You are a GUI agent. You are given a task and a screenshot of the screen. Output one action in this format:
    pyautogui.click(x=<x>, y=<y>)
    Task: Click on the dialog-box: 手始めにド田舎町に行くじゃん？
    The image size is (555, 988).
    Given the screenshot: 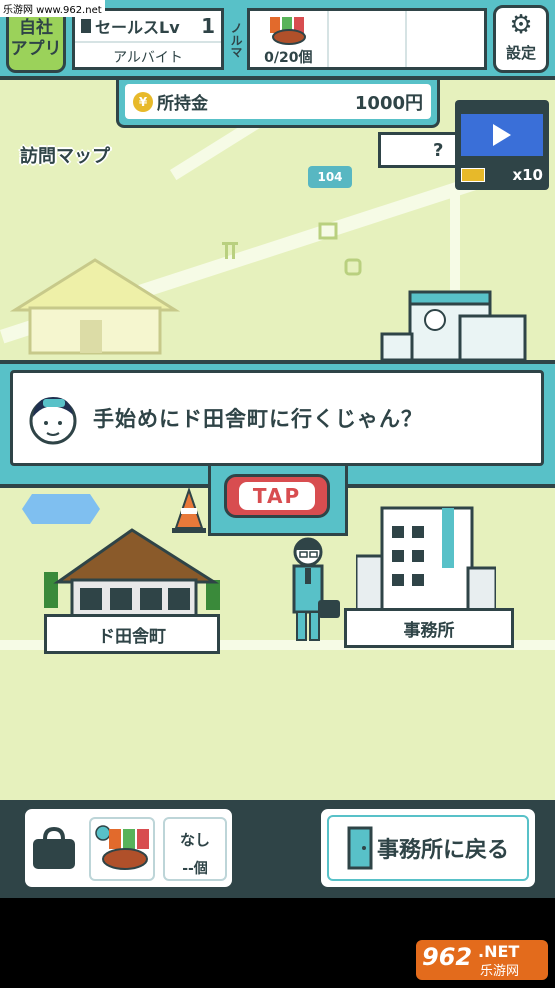 What is the action you would take?
    pyautogui.click(x=277, y=418)
    